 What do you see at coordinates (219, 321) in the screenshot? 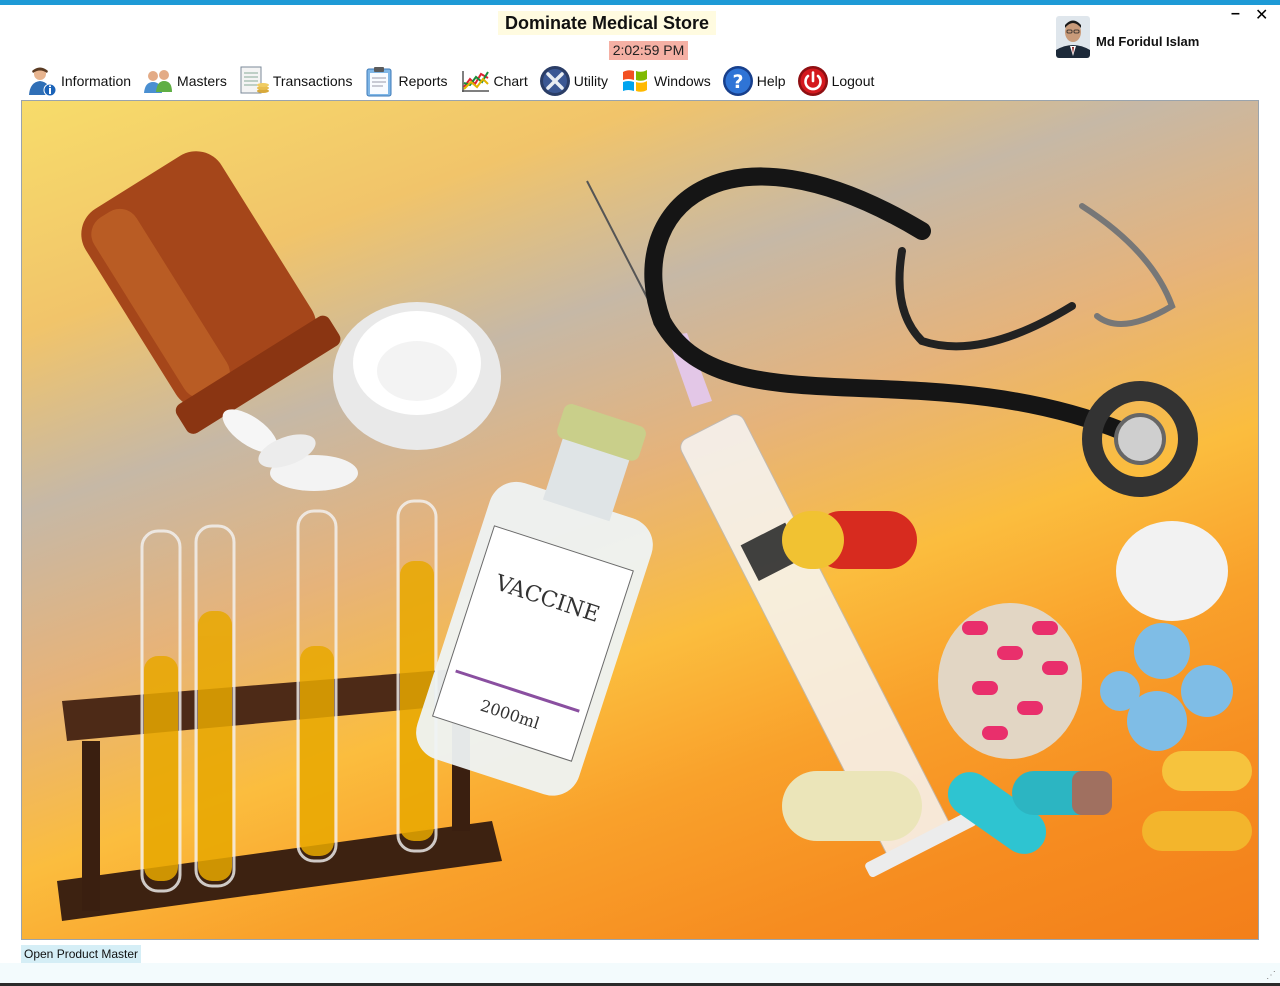
I see `pill-bottle-image` at bounding box center [219, 321].